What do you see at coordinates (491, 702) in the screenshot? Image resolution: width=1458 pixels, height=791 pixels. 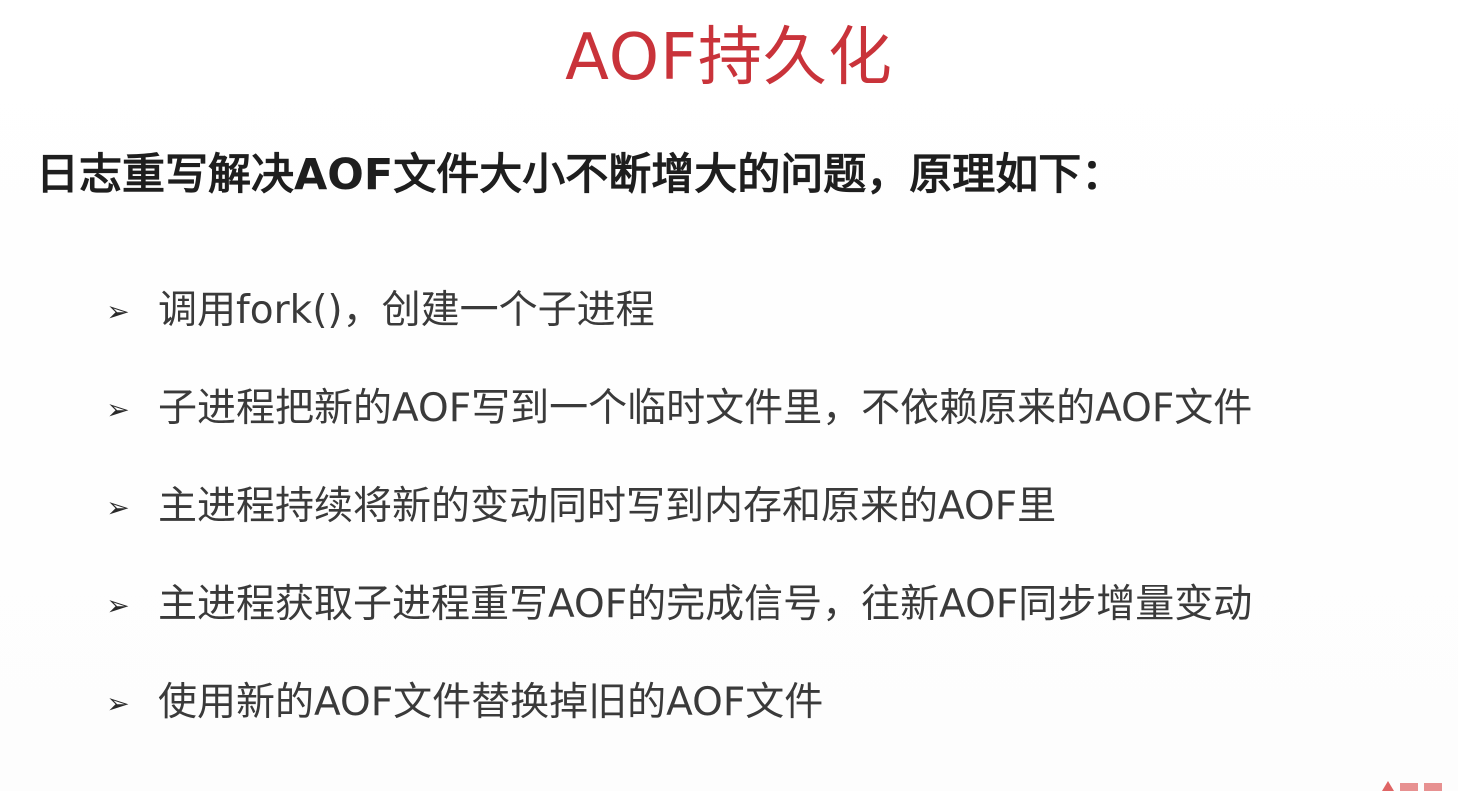 I see `bullet-text: 使用新的AOF文件替换掉旧的AOF文件` at bounding box center [491, 702].